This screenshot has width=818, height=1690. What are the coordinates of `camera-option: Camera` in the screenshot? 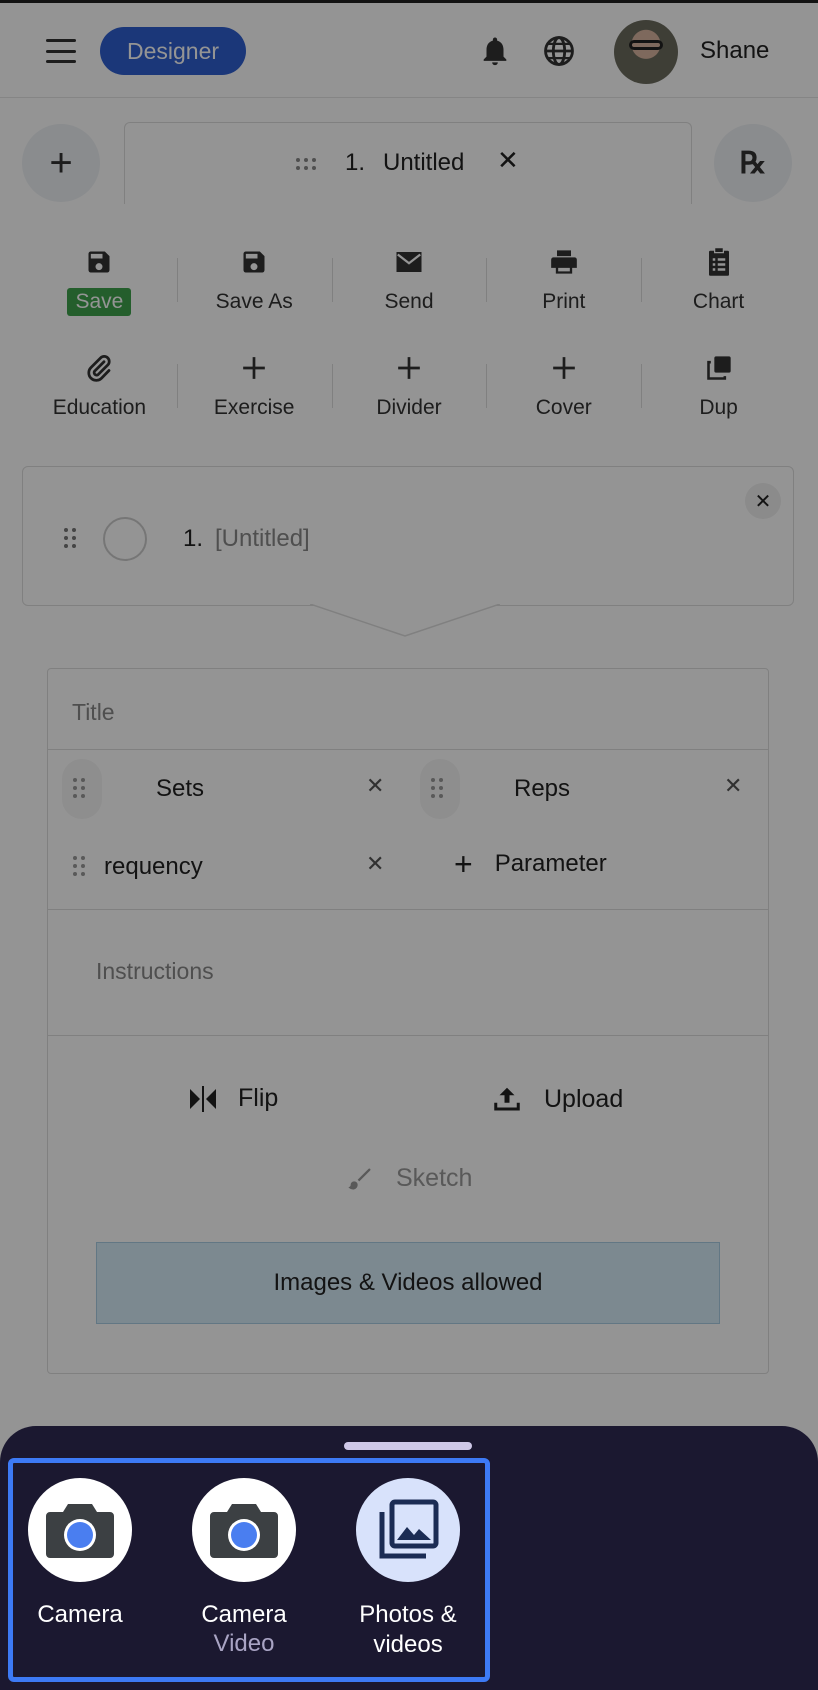 It's located at (80, 1554).